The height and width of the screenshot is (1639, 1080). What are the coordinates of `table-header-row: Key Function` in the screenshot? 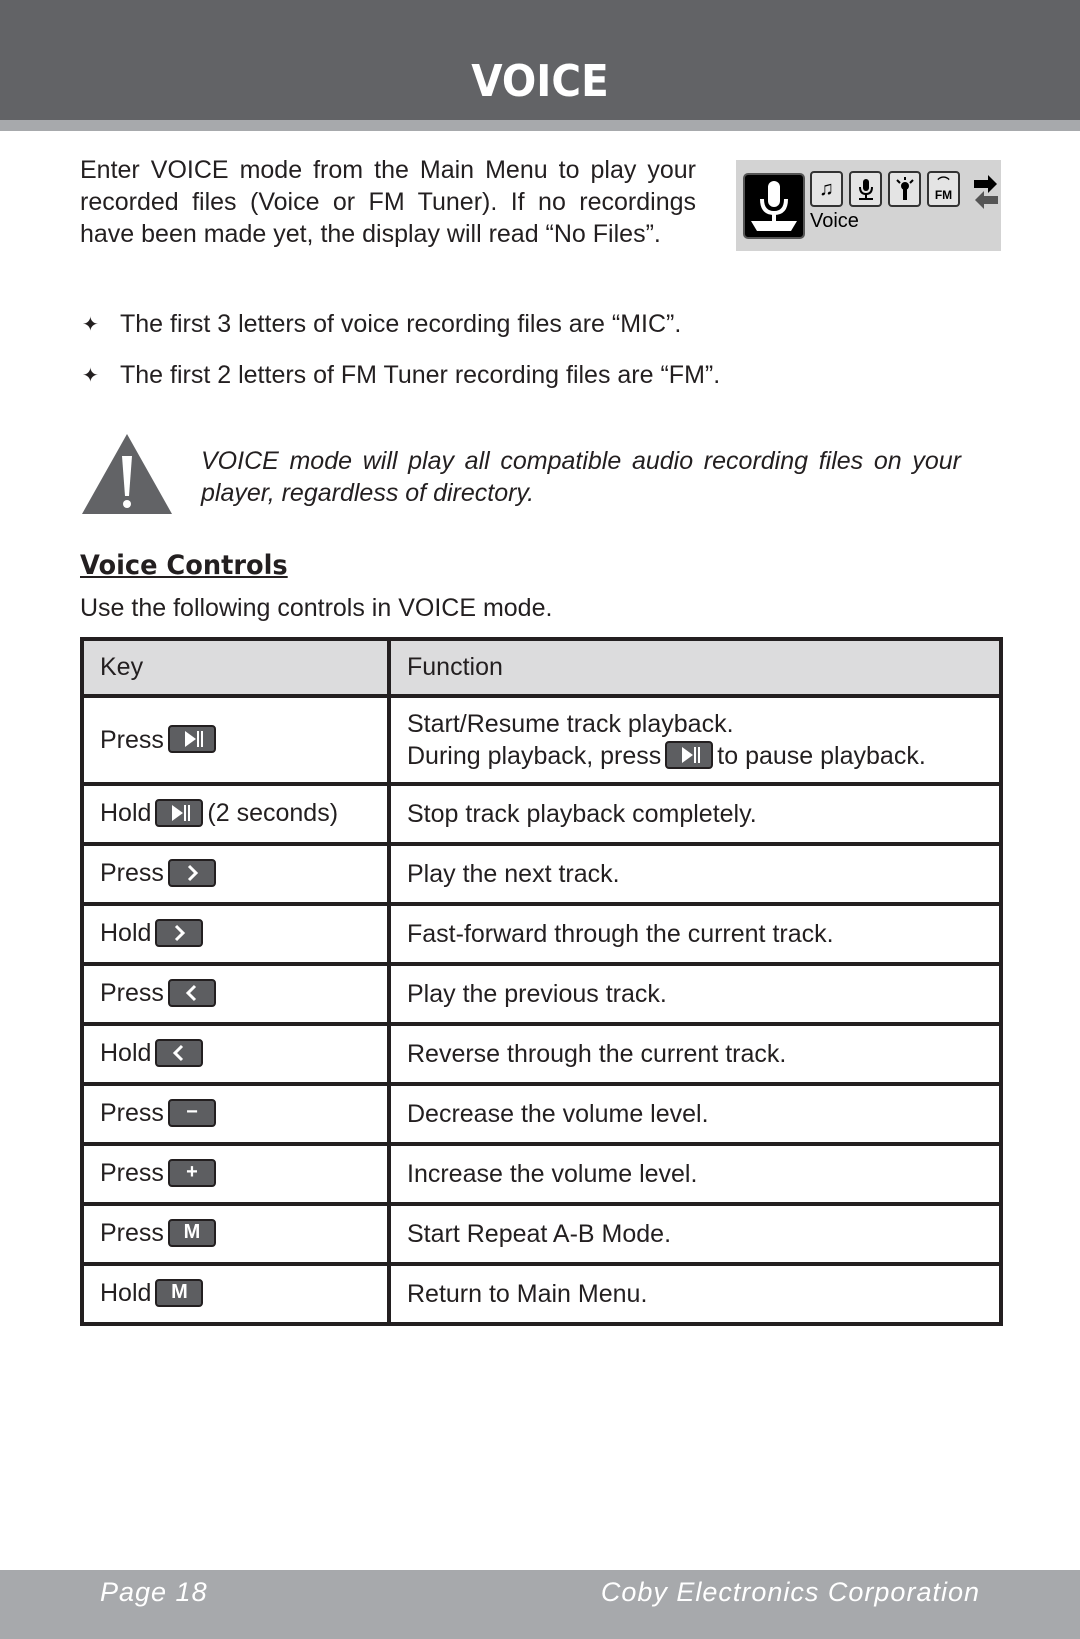 It's located at (541, 667).